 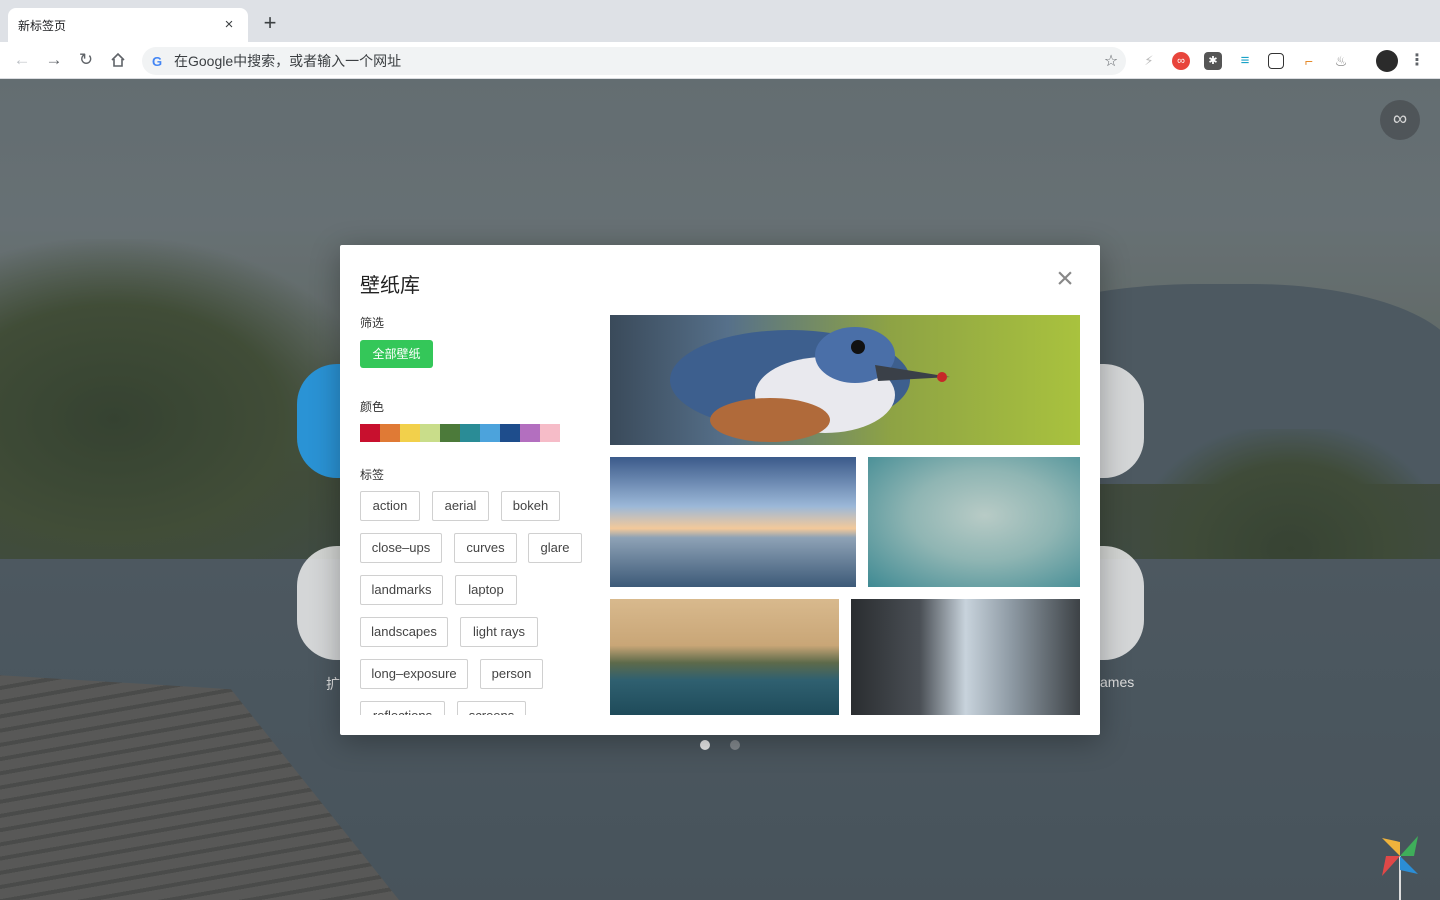 What do you see at coordinates (1341, 61) in the screenshot?
I see `flame-icon: ♨` at bounding box center [1341, 61].